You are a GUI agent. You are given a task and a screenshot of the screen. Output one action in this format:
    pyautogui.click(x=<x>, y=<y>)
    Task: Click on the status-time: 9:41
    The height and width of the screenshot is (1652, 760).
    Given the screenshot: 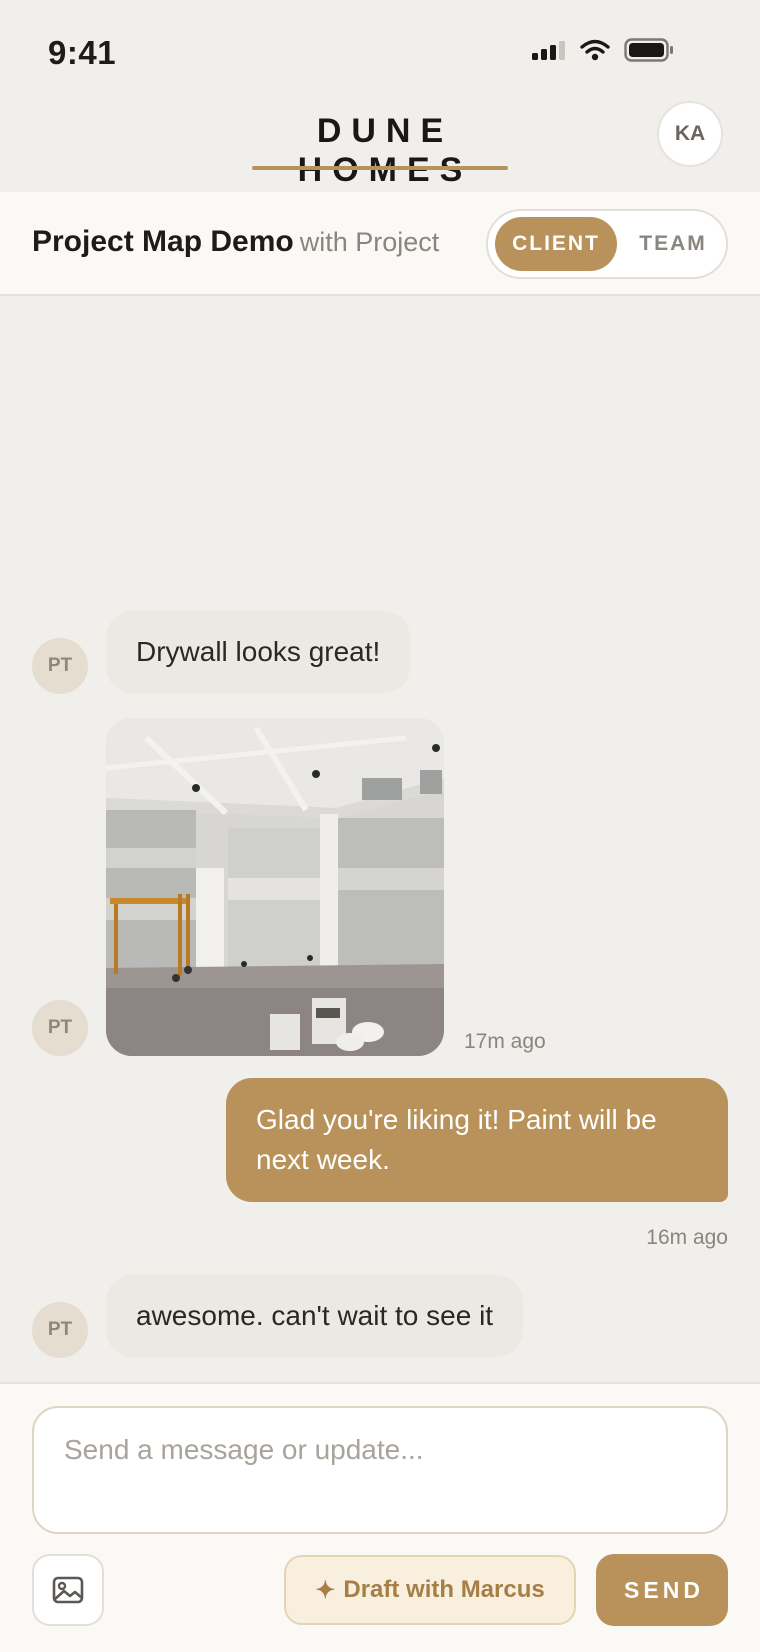 What is the action you would take?
    pyautogui.click(x=82, y=52)
    